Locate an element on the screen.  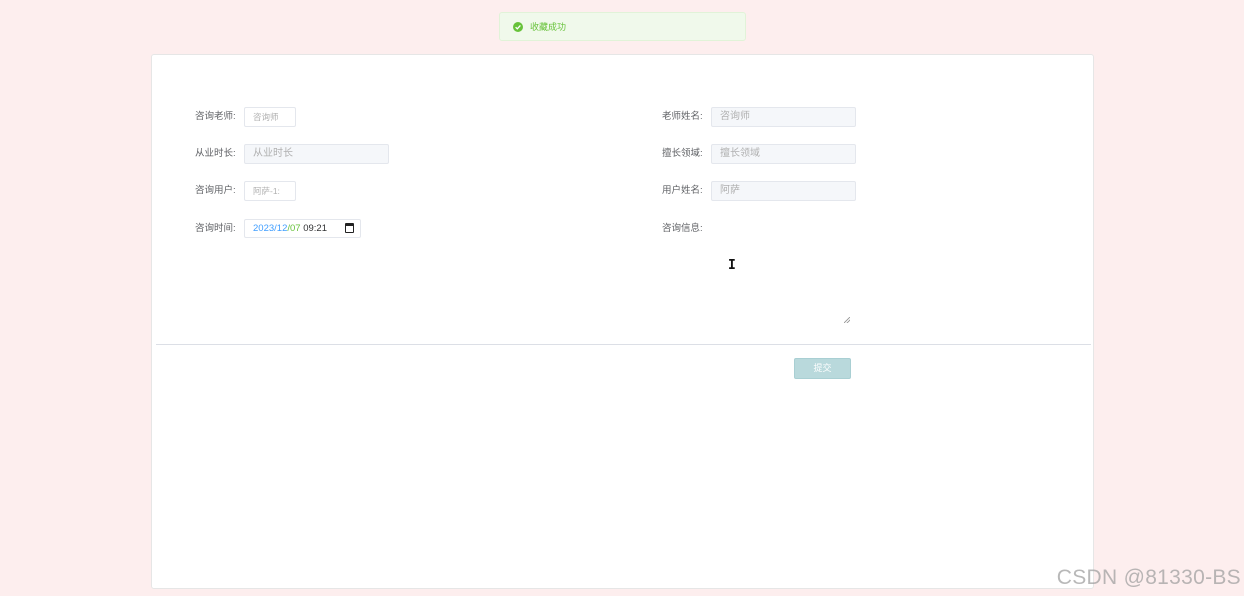
label-user-name: 用户姓名: is located at coordinates (682, 190).